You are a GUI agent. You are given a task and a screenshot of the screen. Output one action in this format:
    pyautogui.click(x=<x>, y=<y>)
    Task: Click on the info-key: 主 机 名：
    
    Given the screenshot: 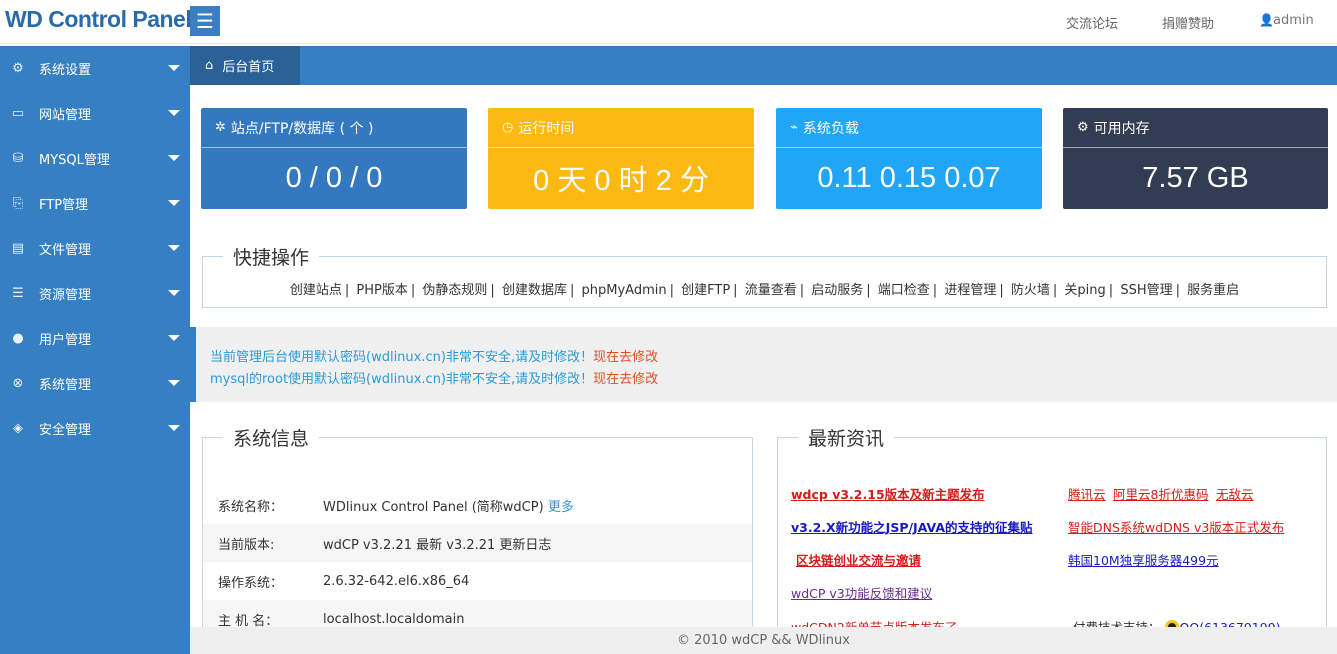 What is the action you would take?
    pyautogui.click(x=248, y=621)
    